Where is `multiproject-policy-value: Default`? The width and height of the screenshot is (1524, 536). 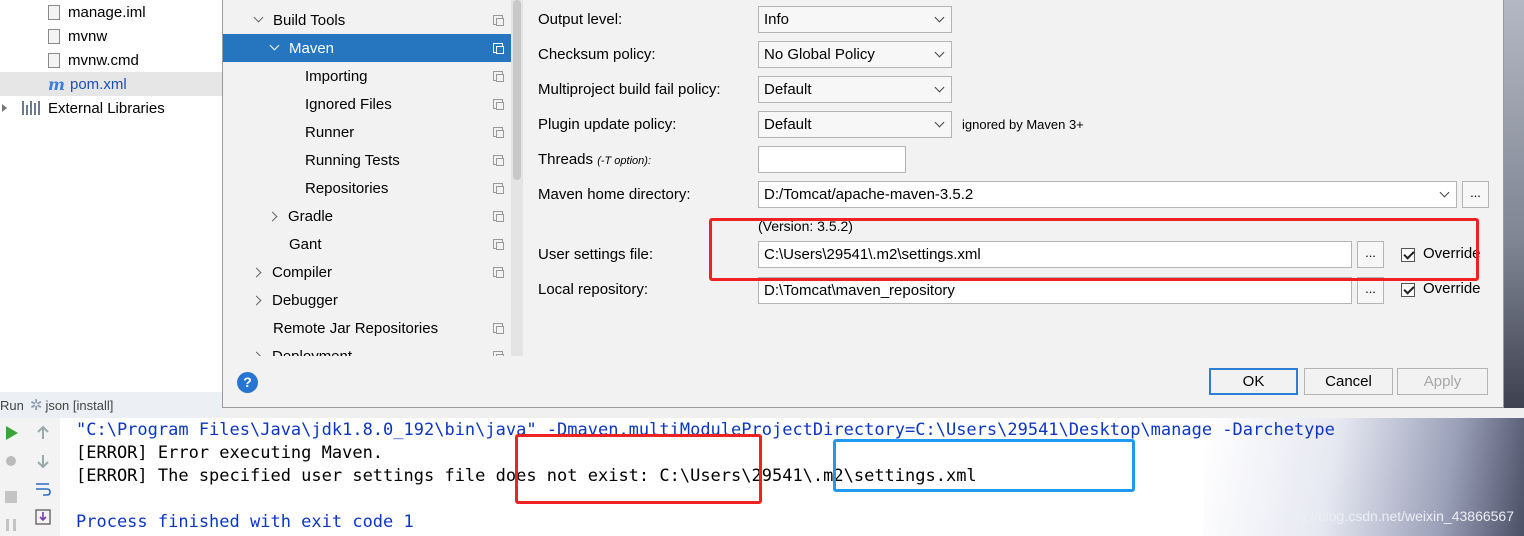 multiproject-policy-value: Default is located at coordinates (788, 89).